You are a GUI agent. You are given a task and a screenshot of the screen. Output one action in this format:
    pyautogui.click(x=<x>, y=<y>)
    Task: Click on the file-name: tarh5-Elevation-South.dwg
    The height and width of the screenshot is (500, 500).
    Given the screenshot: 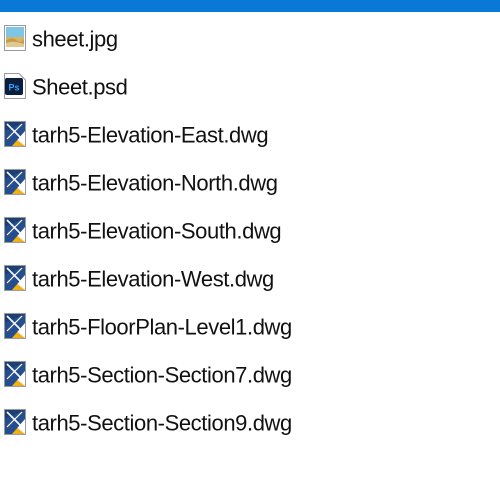 What is the action you would take?
    pyautogui.click(x=157, y=231)
    